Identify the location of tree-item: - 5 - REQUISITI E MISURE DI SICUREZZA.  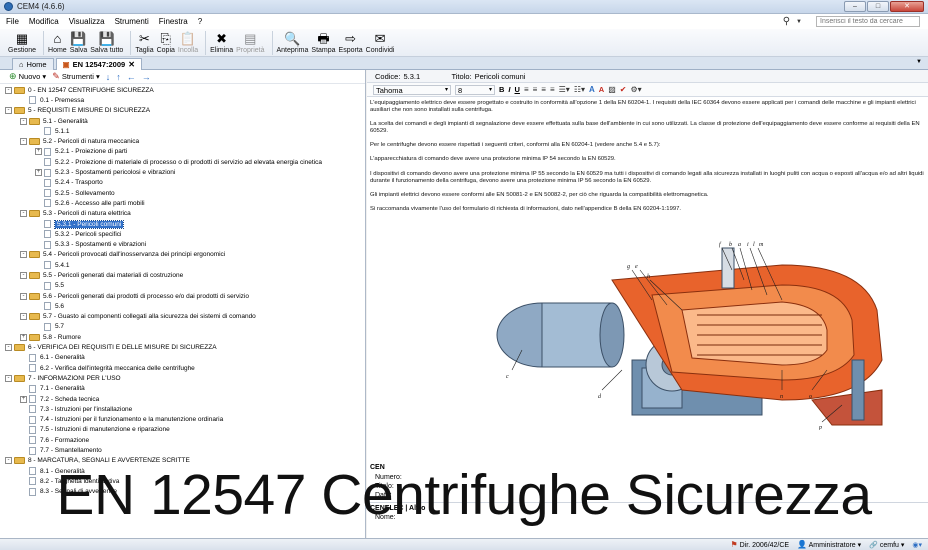
(182, 111).